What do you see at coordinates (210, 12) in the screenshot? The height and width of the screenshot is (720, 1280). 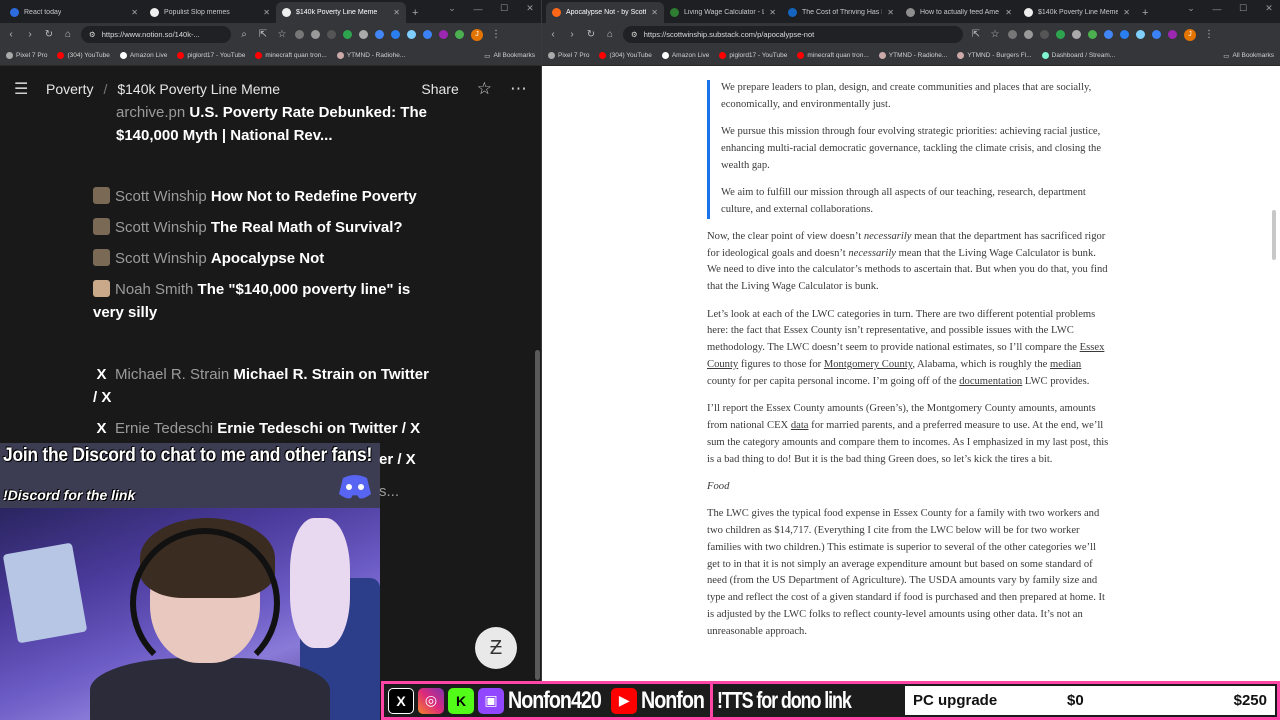 I see `tab-populist-slop: Populist Slop memes ✕` at bounding box center [210, 12].